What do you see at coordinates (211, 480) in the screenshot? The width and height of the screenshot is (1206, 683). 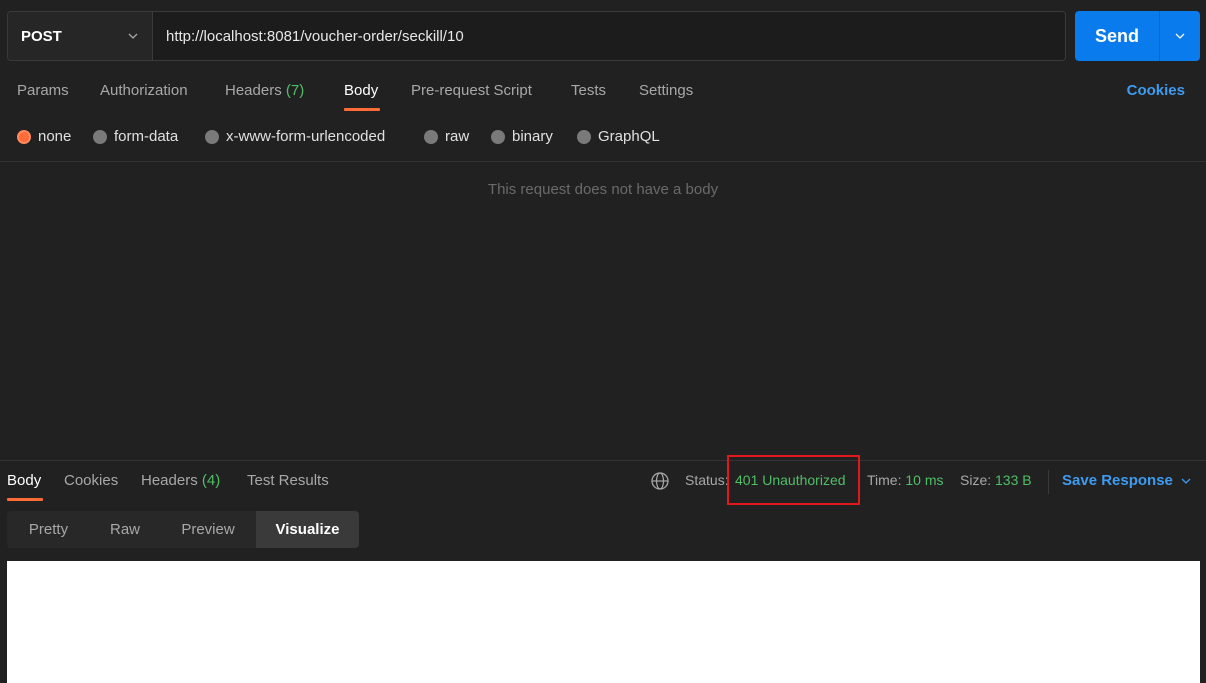 I see `response-headers-count: (4)` at bounding box center [211, 480].